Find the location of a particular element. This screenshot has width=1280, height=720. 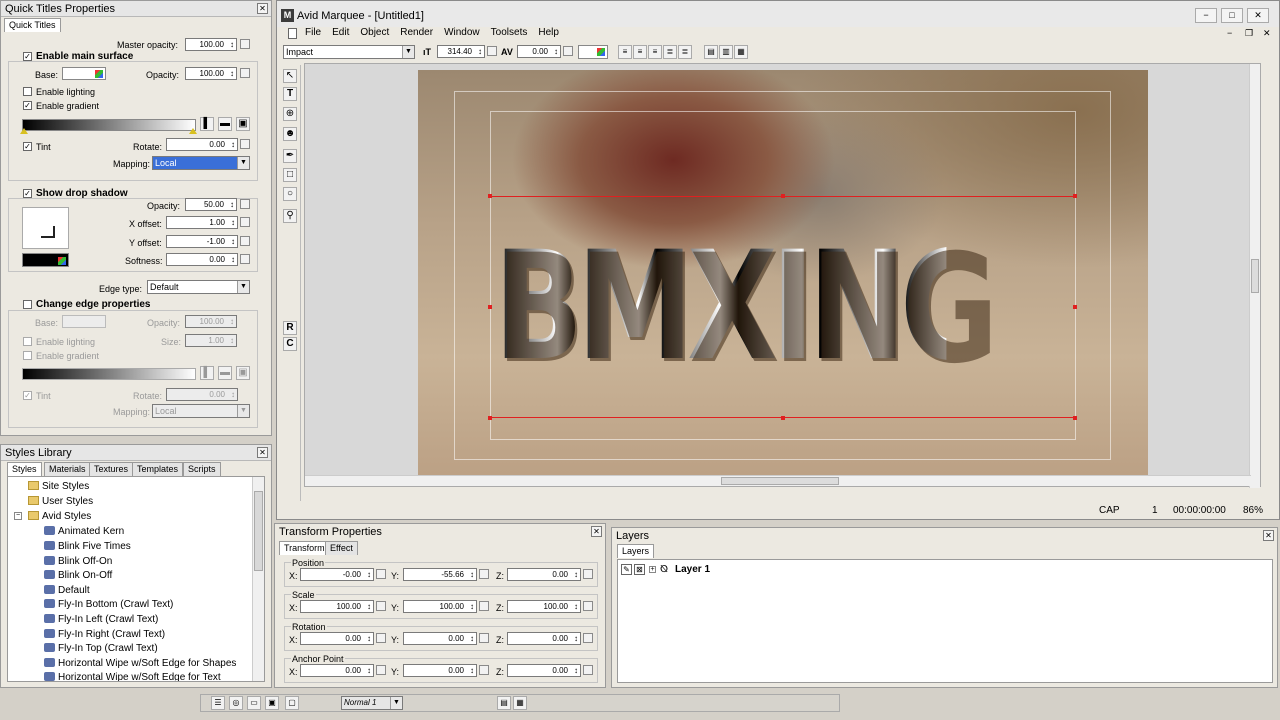

tree-item-animated-kern: Animated Kern is located at coordinates (84, 531).